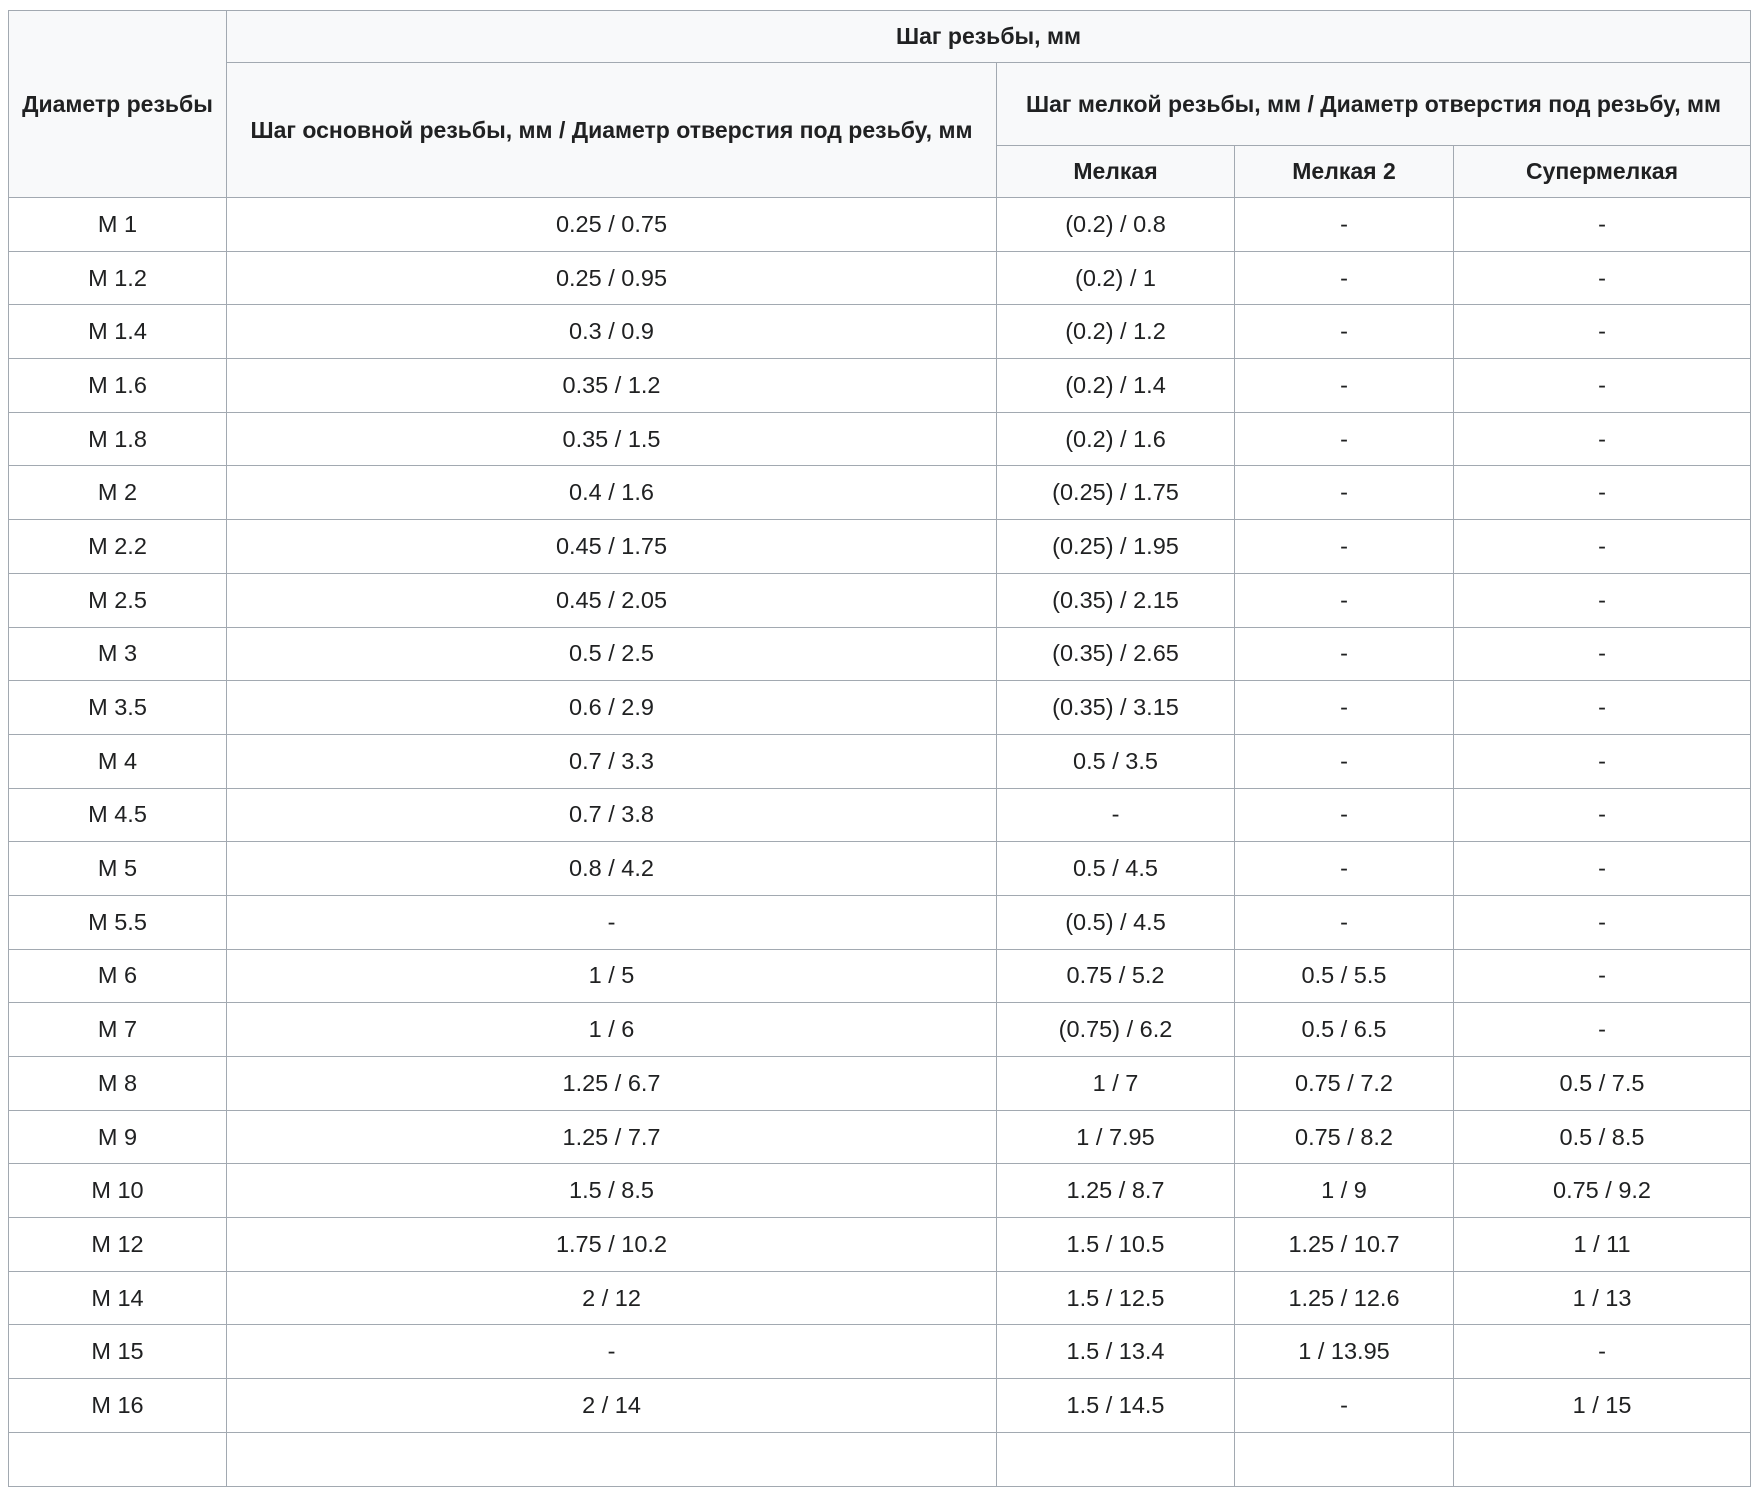 This screenshot has height=1487, width=1756. Describe the element at coordinates (117, 104) in the screenshot. I see `header-diameter: Диаметр резьбы` at that location.